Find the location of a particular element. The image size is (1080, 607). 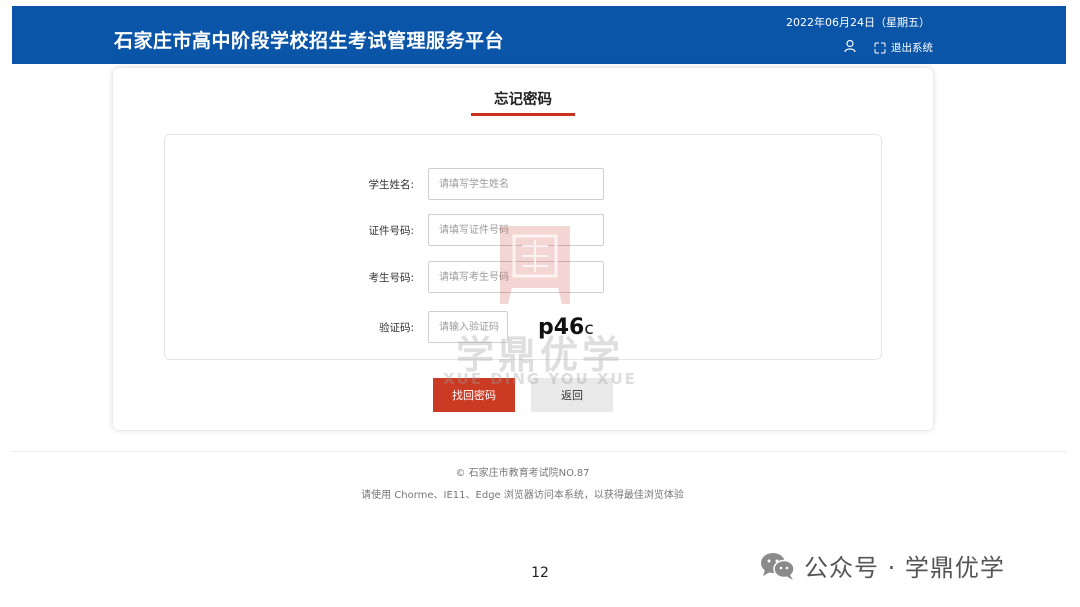

wechat-label: 公众号 · 学鼎优学 is located at coordinates (904, 568).